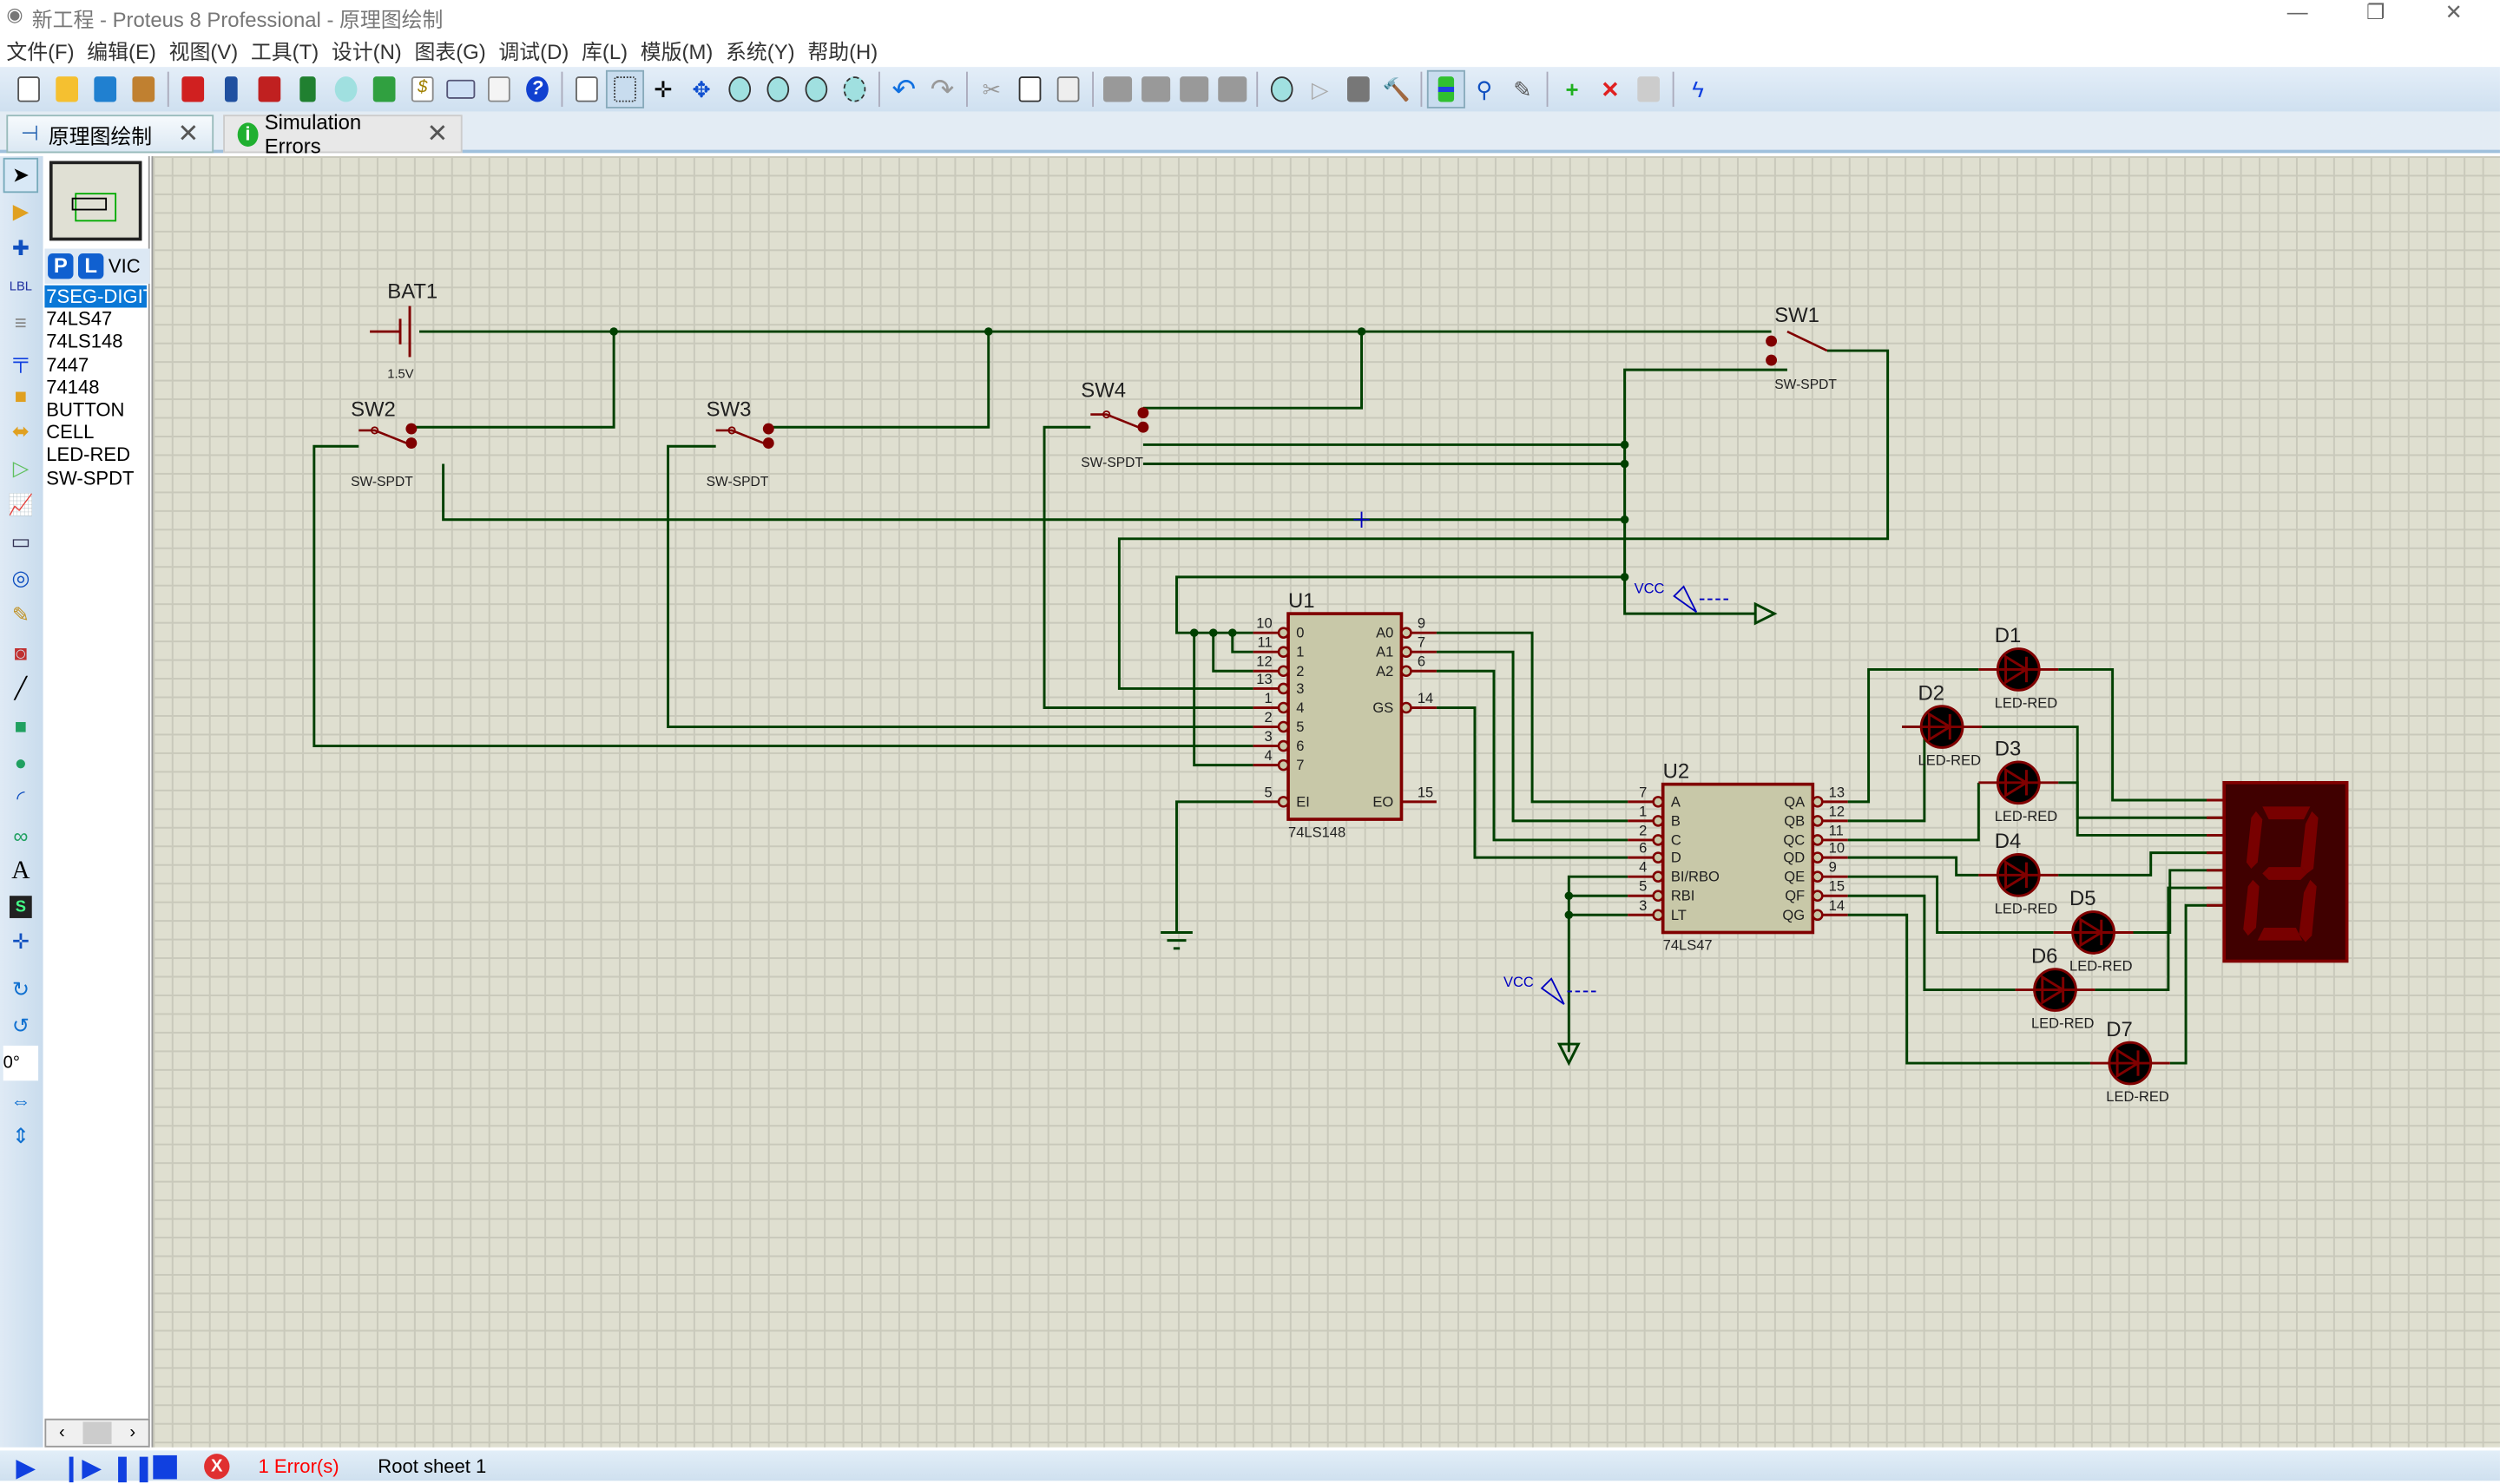 The height and width of the screenshot is (1484, 2500). I want to click on pcb-layout-icon, so click(384, 89).